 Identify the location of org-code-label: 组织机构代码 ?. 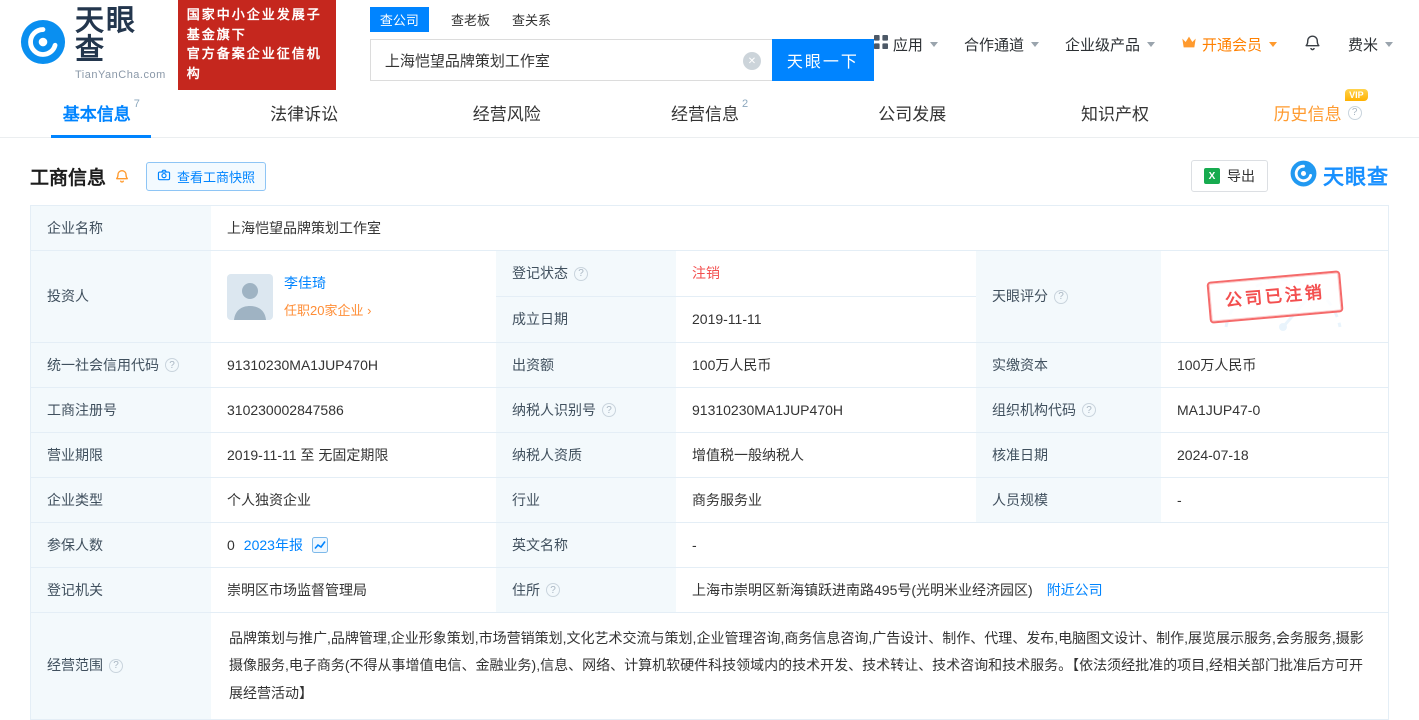
(1068, 410).